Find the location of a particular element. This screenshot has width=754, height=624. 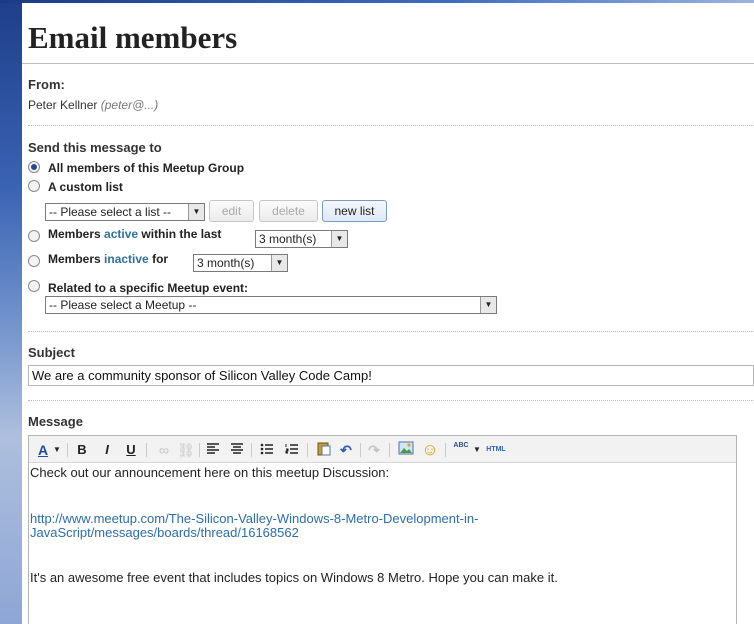

font-color-icon: A is located at coordinates (43, 450).